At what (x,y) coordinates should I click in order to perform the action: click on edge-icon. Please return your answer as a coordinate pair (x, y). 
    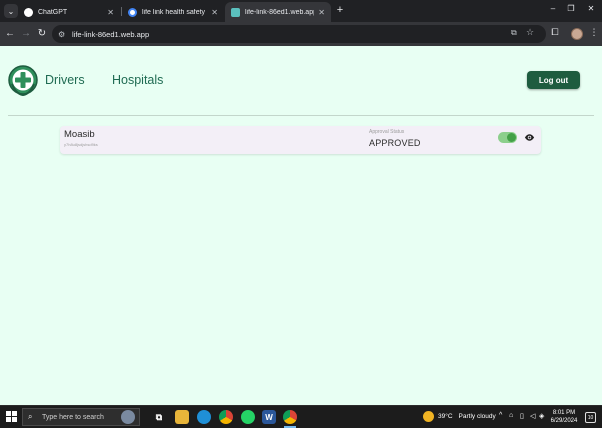
    Looking at the image, I should click on (204, 417).